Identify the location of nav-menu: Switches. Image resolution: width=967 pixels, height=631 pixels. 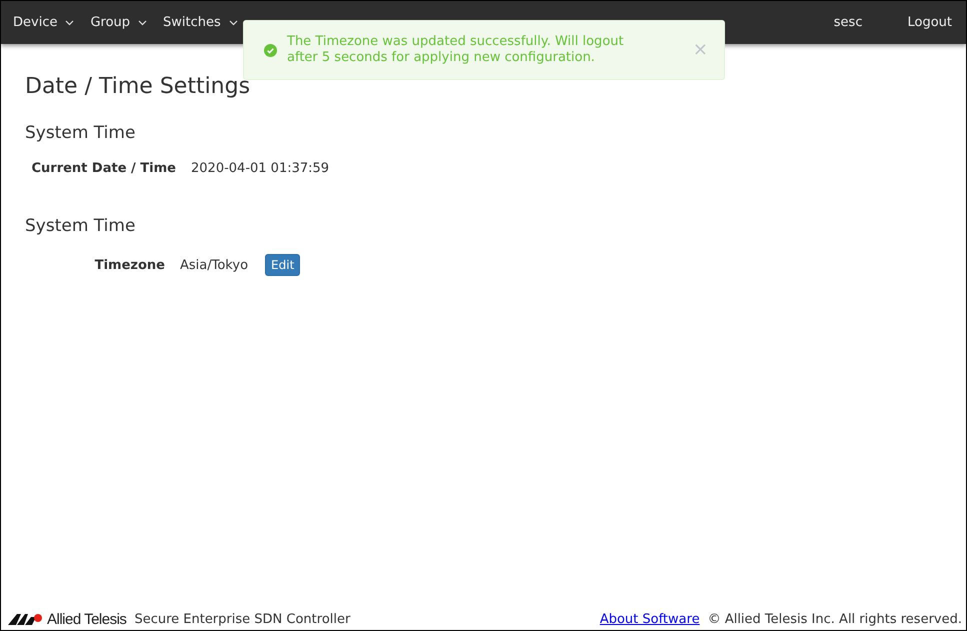
(200, 22).